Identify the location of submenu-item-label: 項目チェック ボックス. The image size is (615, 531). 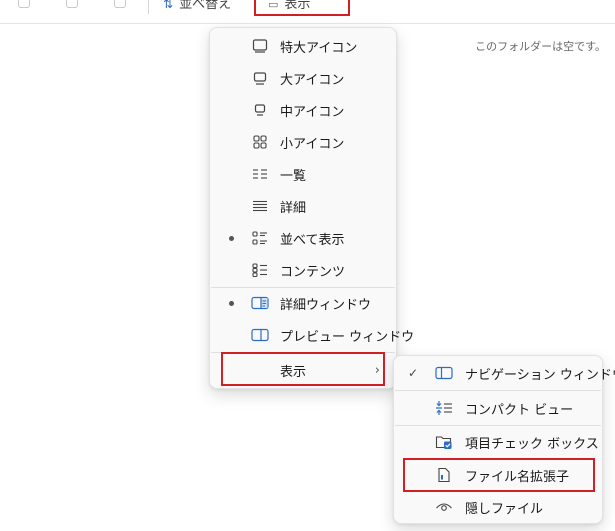
(532, 444).